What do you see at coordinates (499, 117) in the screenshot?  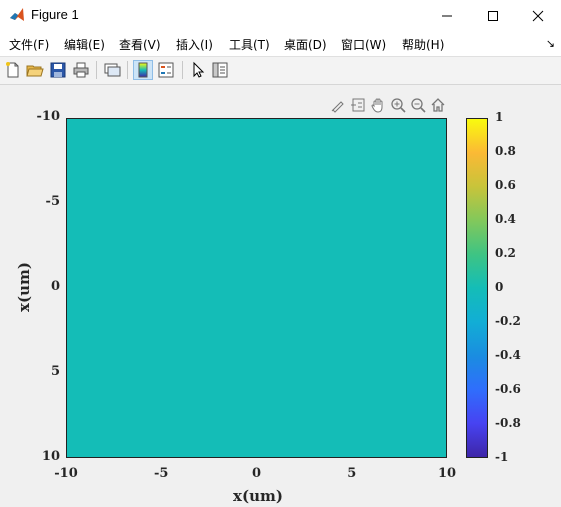 I see `colorbar-tick-label: 1` at bounding box center [499, 117].